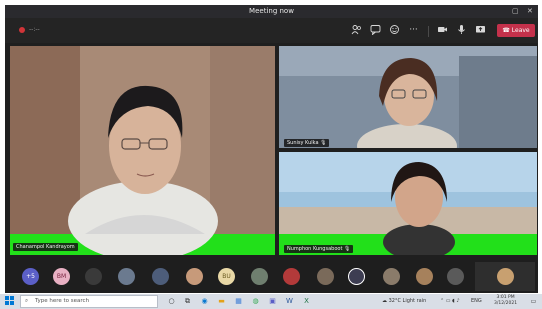 The width and height of the screenshot is (542, 309). What do you see at coordinates (204, 301) in the screenshot?
I see `edge-icon: ◉` at bounding box center [204, 301].